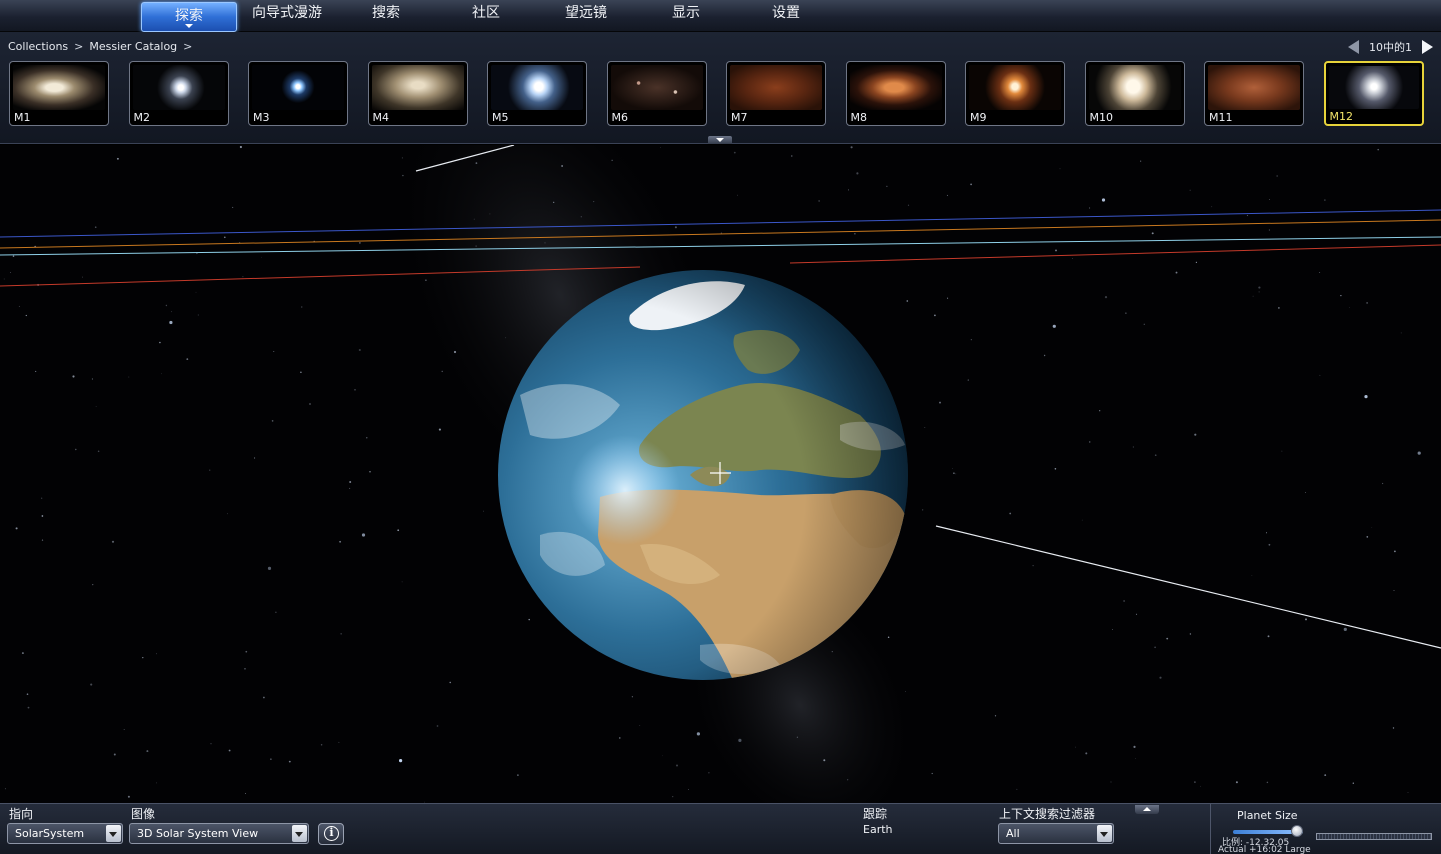  Describe the element at coordinates (895, 93) in the screenshot. I see `thumbnail-m8: M8` at that location.